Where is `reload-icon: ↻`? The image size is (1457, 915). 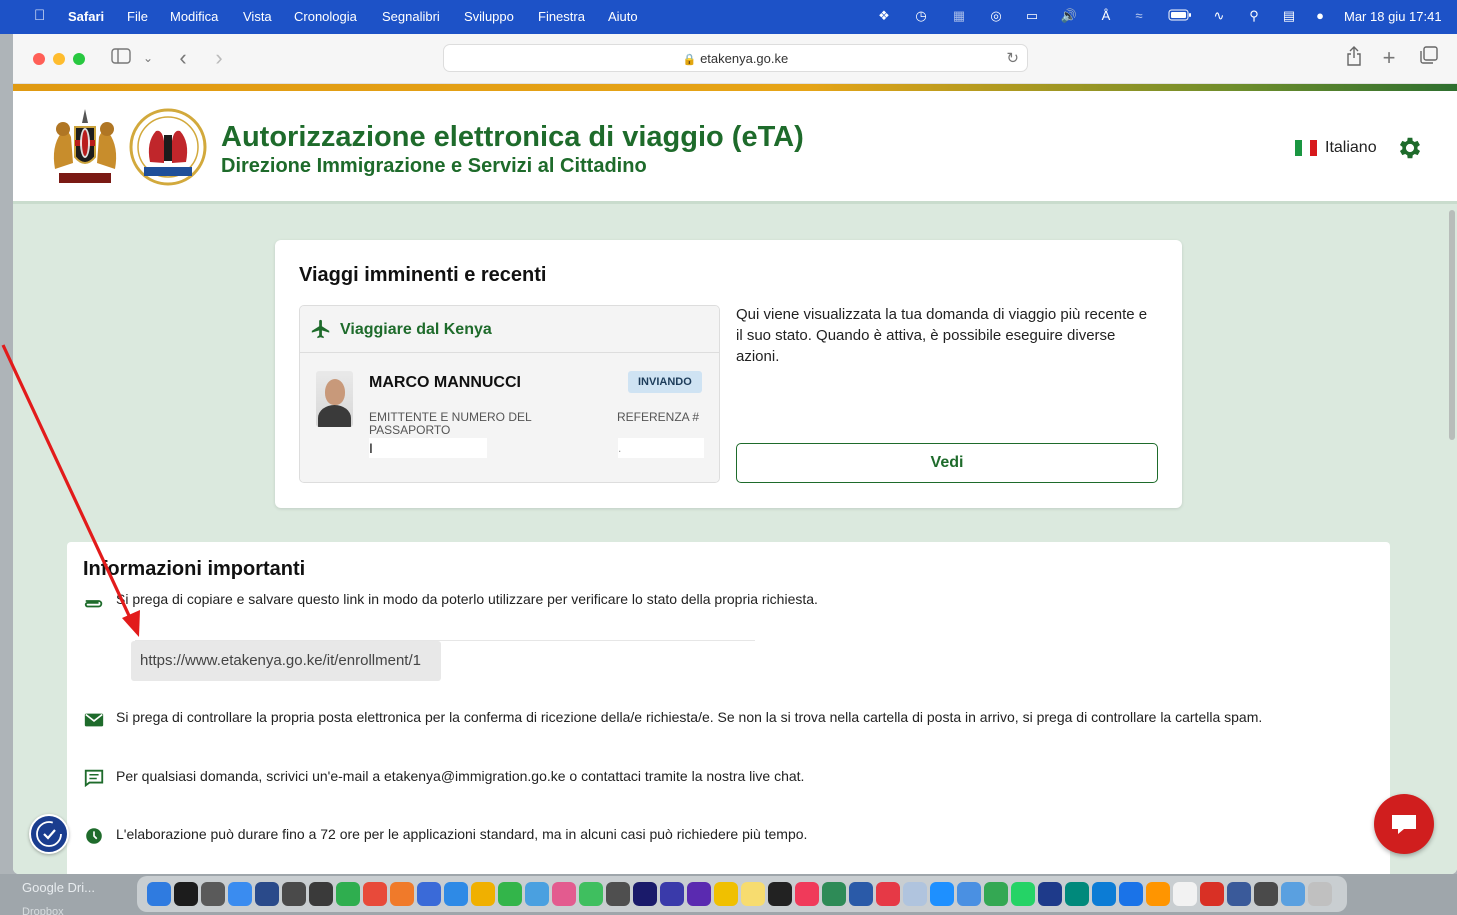
reload-icon: ↻ is located at coordinates (1012, 58).